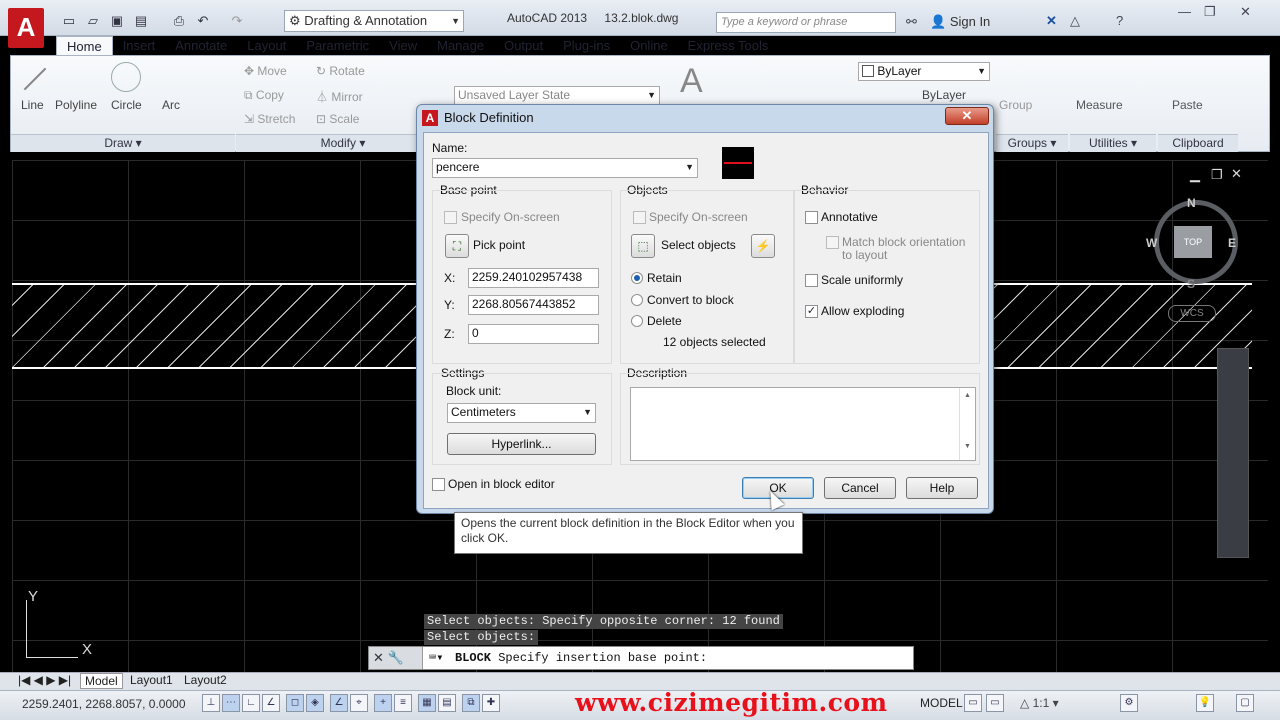  I want to click on tab-layout1: Layout1, so click(151, 681).